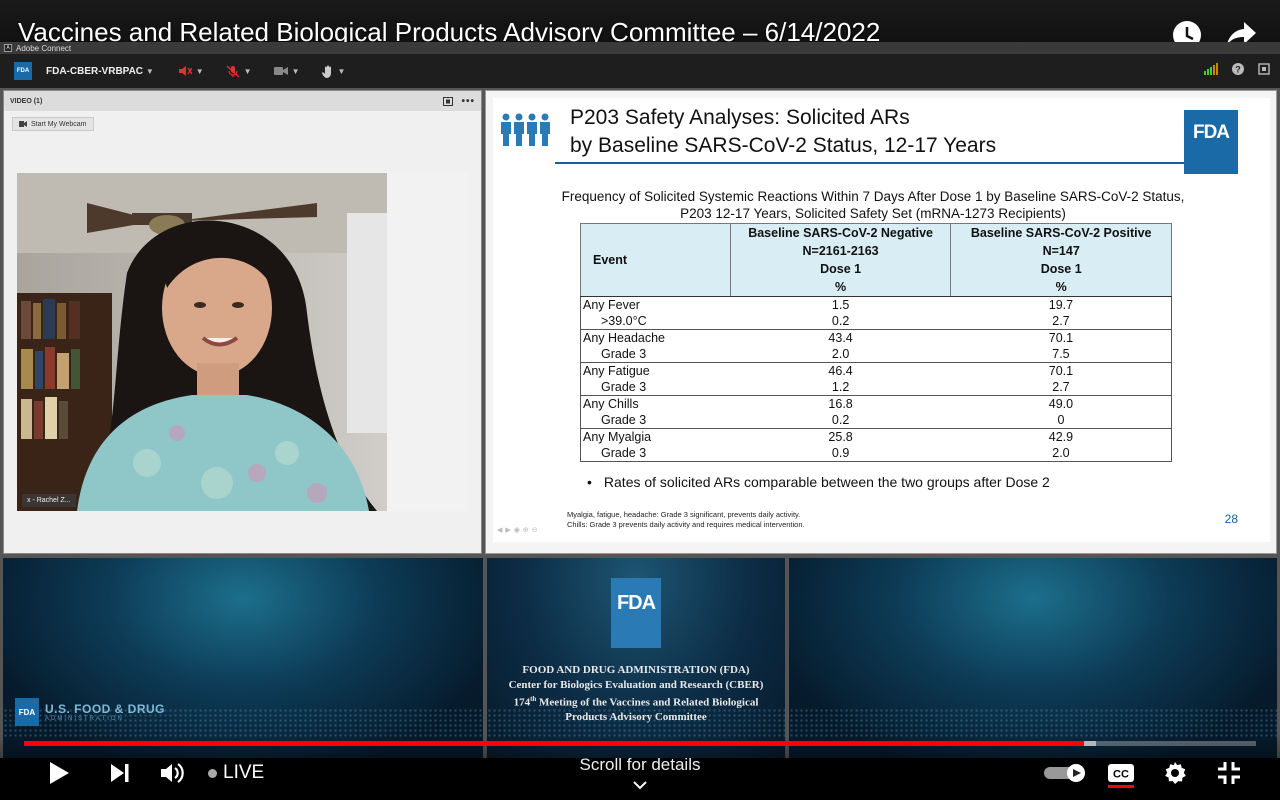  Describe the element at coordinates (840, 403) in the screenshot. I see `negative-cell: 16.8` at that location.